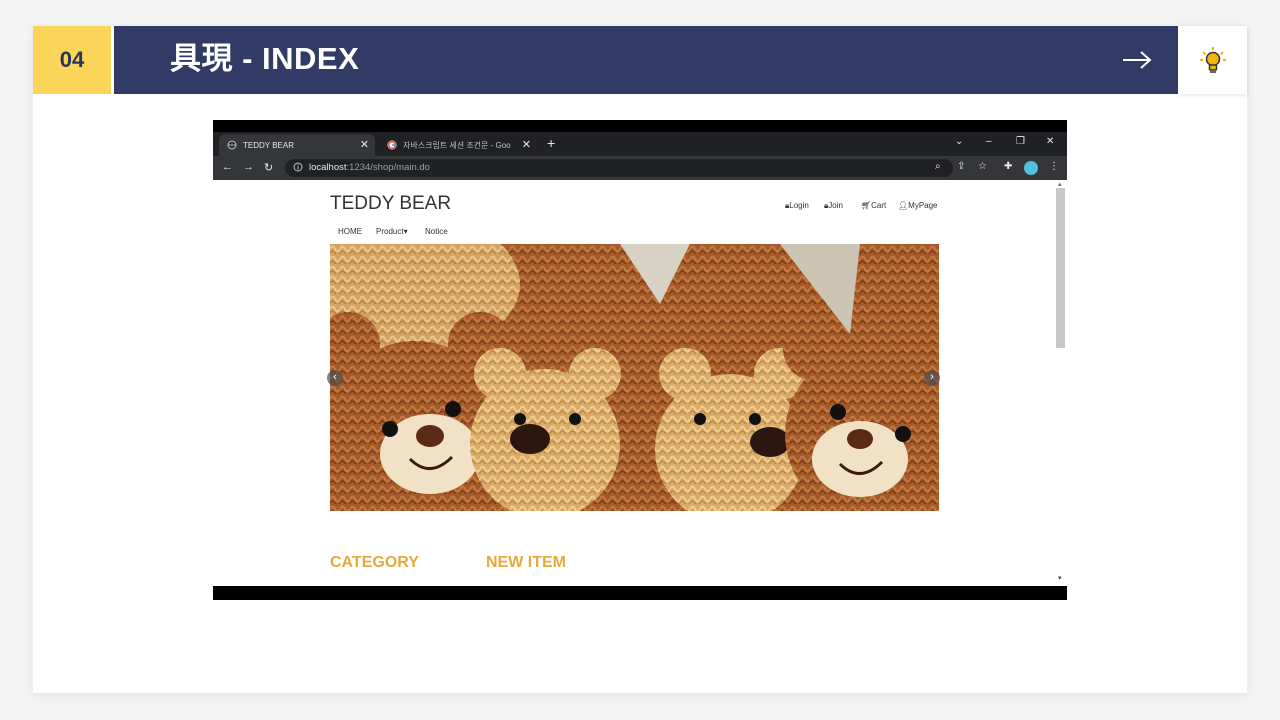  What do you see at coordinates (268, 145) in the screenshot?
I see `browser-tab-label: TEDDY BEAR` at bounding box center [268, 145].